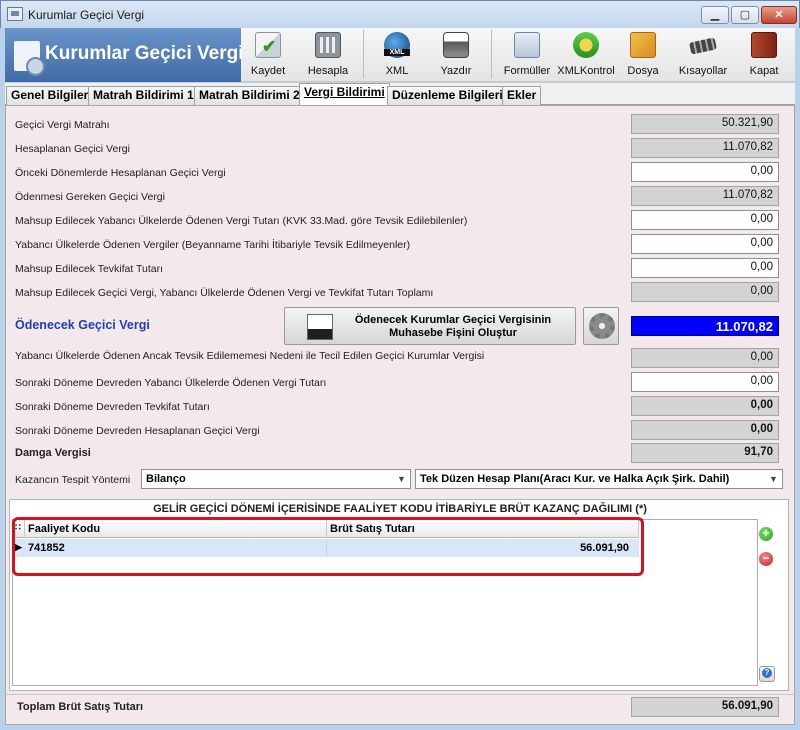 The image size is (800, 730). Describe the element at coordinates (703, 46) in the screenshot. I see `keyboard-icon` at that location.